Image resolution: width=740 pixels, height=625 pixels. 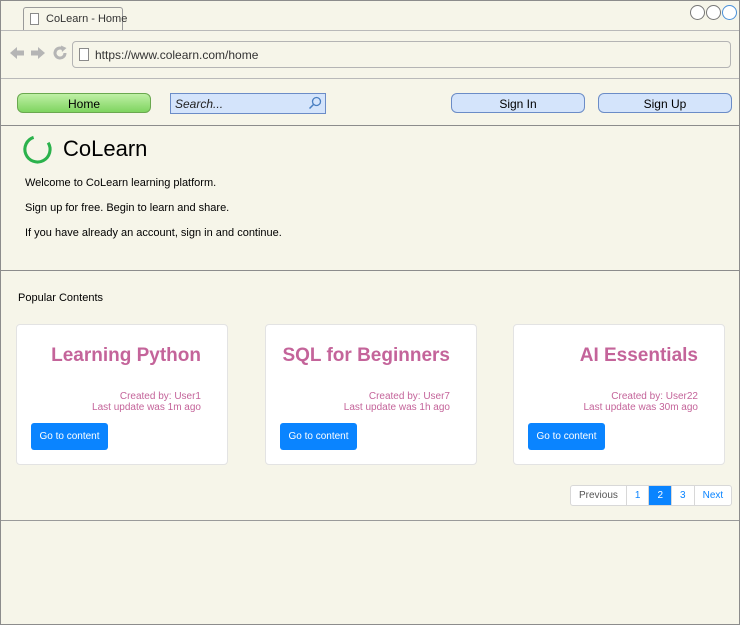 What do you see at coordinates (409, 396) in the screenshot?
I see `card-creator: Created by: User7` at bounding box center [409, 396].